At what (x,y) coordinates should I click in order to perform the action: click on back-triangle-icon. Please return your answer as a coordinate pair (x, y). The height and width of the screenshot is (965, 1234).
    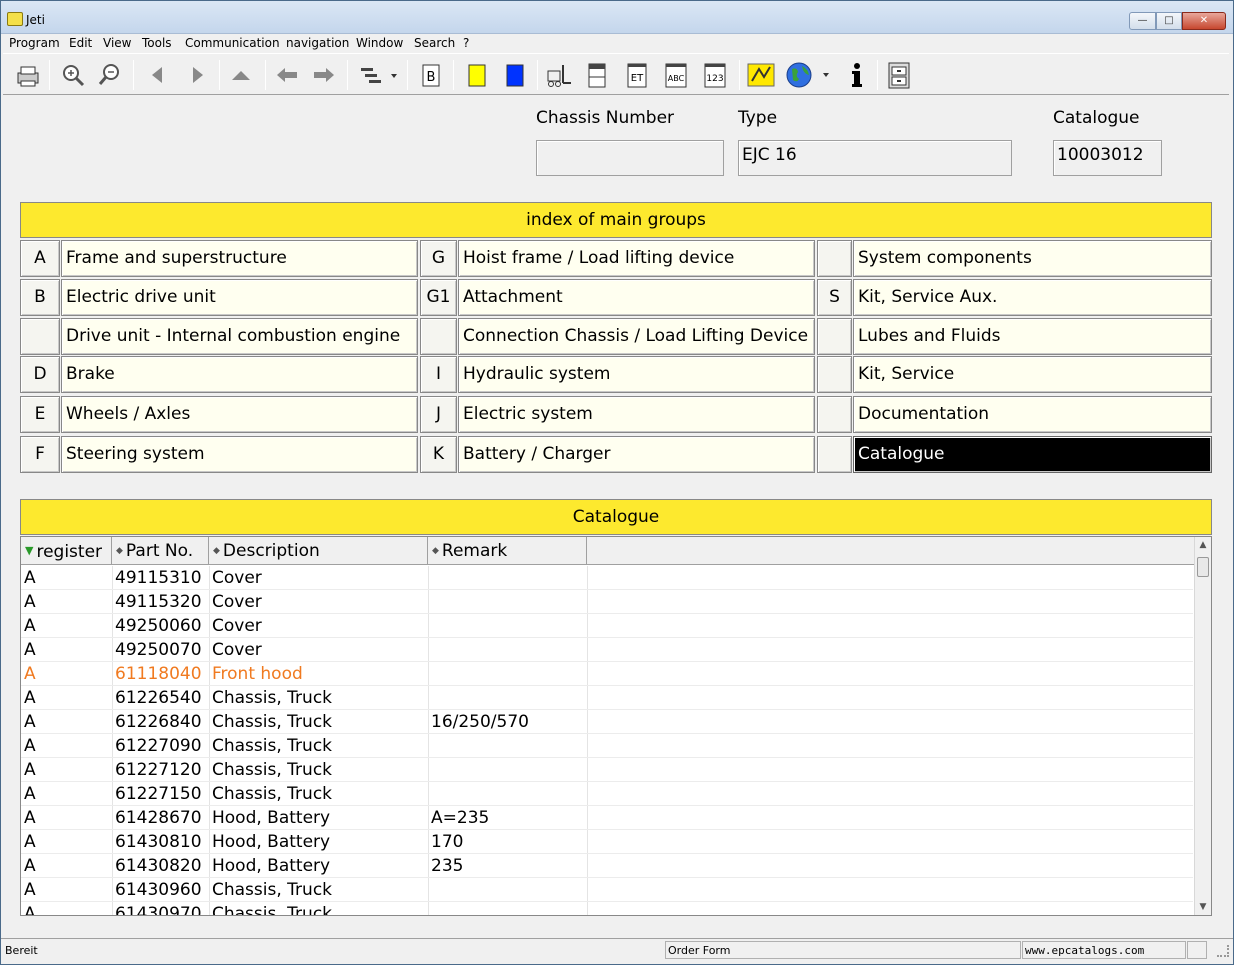
    Looking at the image, I should click on (157, 75).